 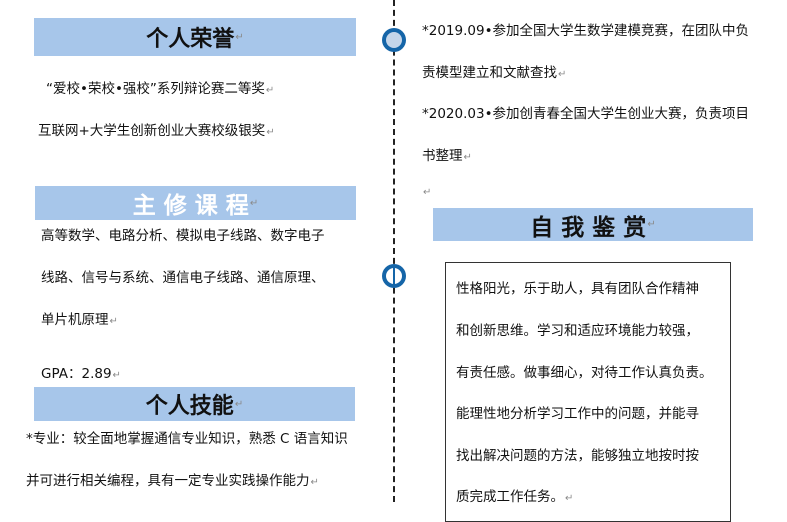 I want to click on skills-title: 个人技能, so click(x=189, y=406).